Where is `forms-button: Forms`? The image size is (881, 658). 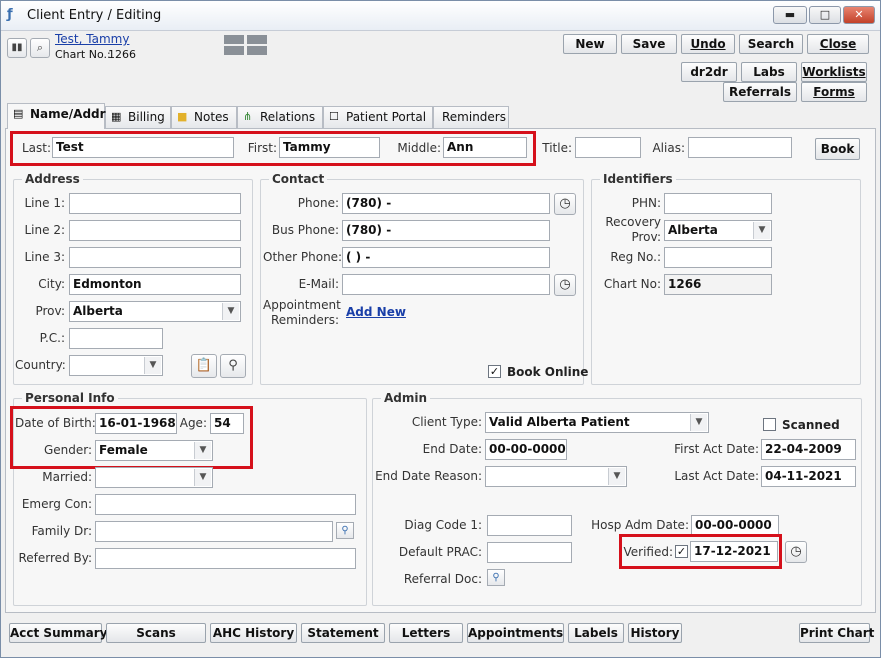
forms-button: Forms is located at coordinates (834, 92).